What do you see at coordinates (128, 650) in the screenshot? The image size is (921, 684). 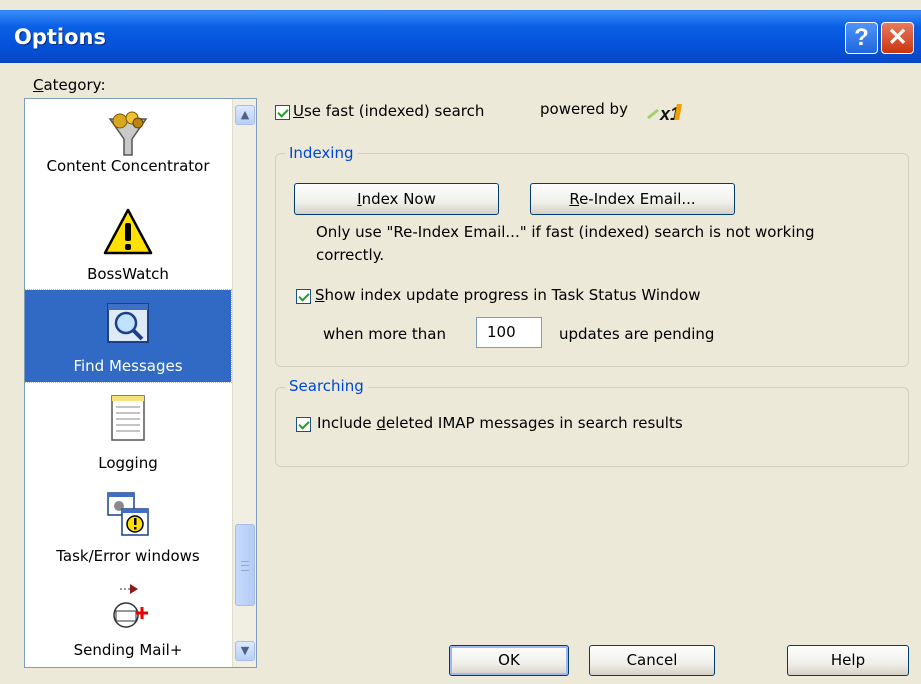 I see `category-item-label: Sending Mail+` at bounding box center [128, 650].